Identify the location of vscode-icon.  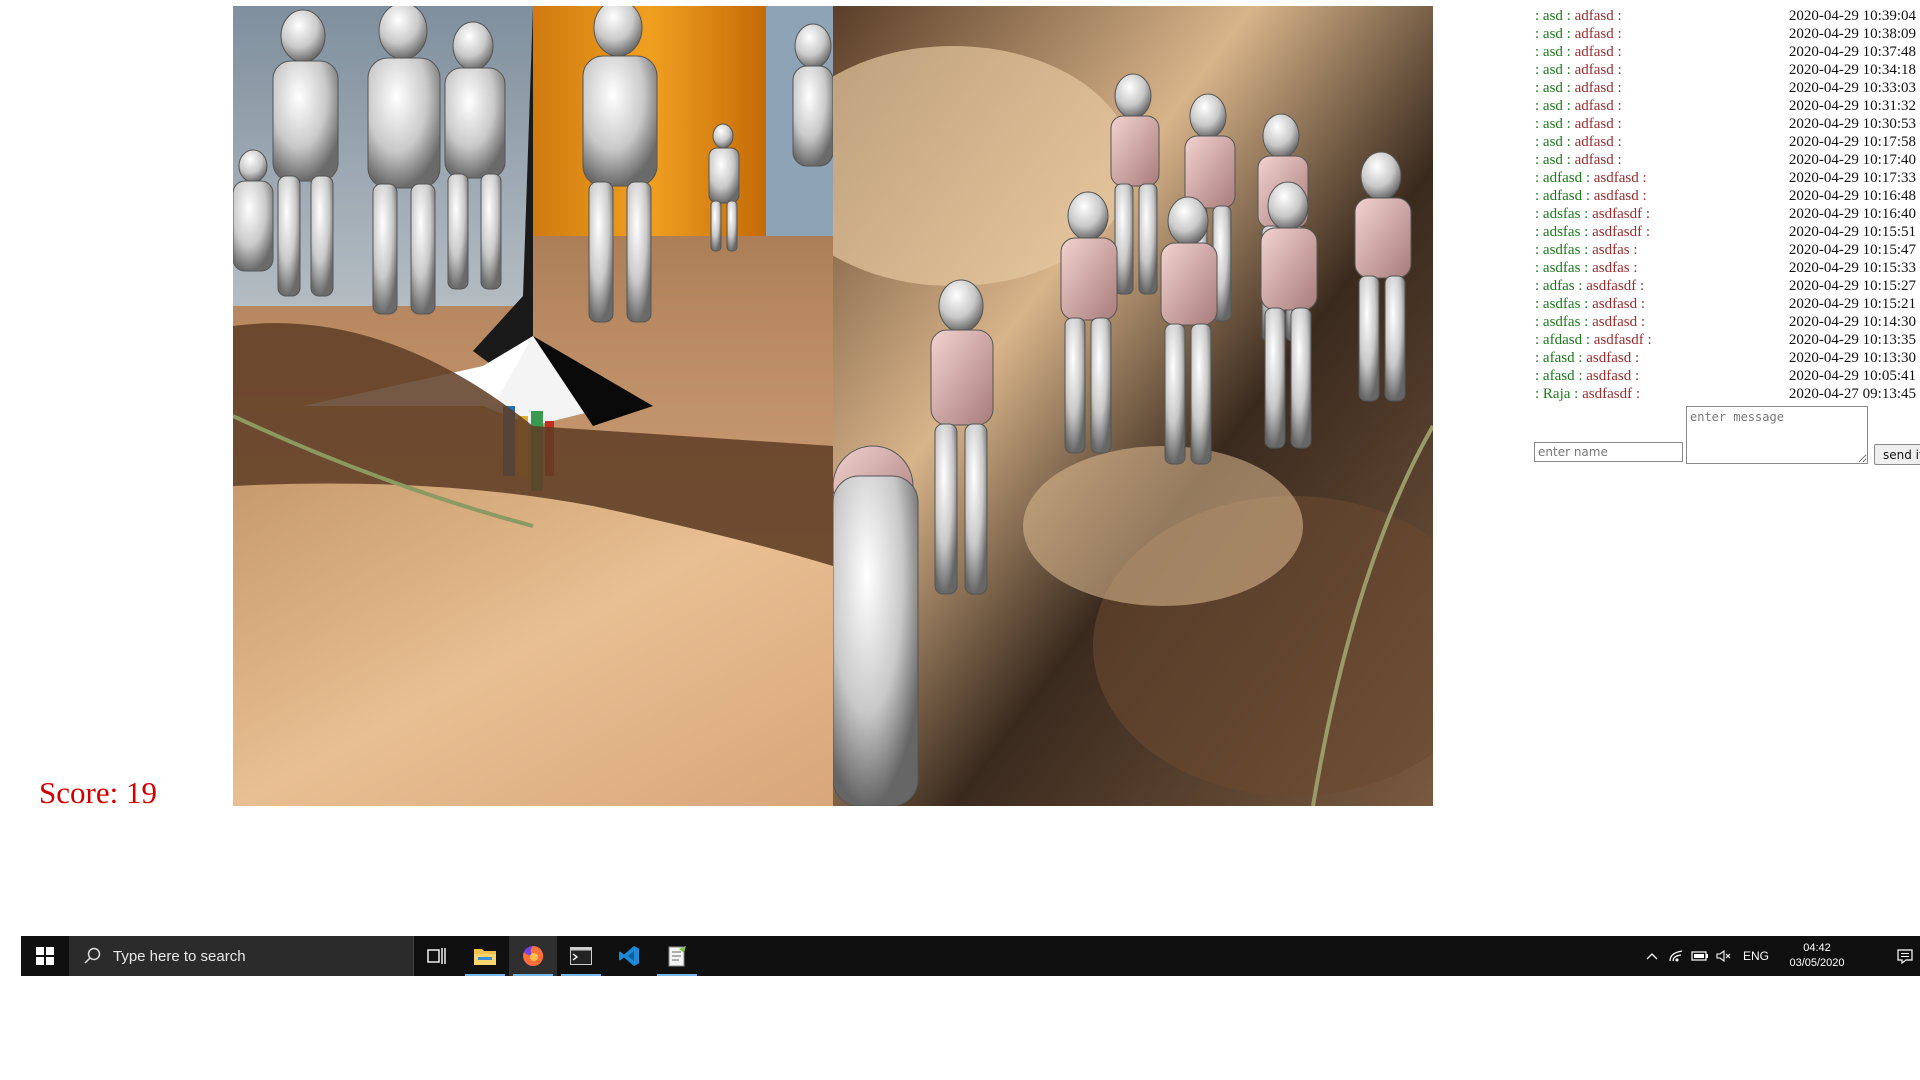
(629, 956).